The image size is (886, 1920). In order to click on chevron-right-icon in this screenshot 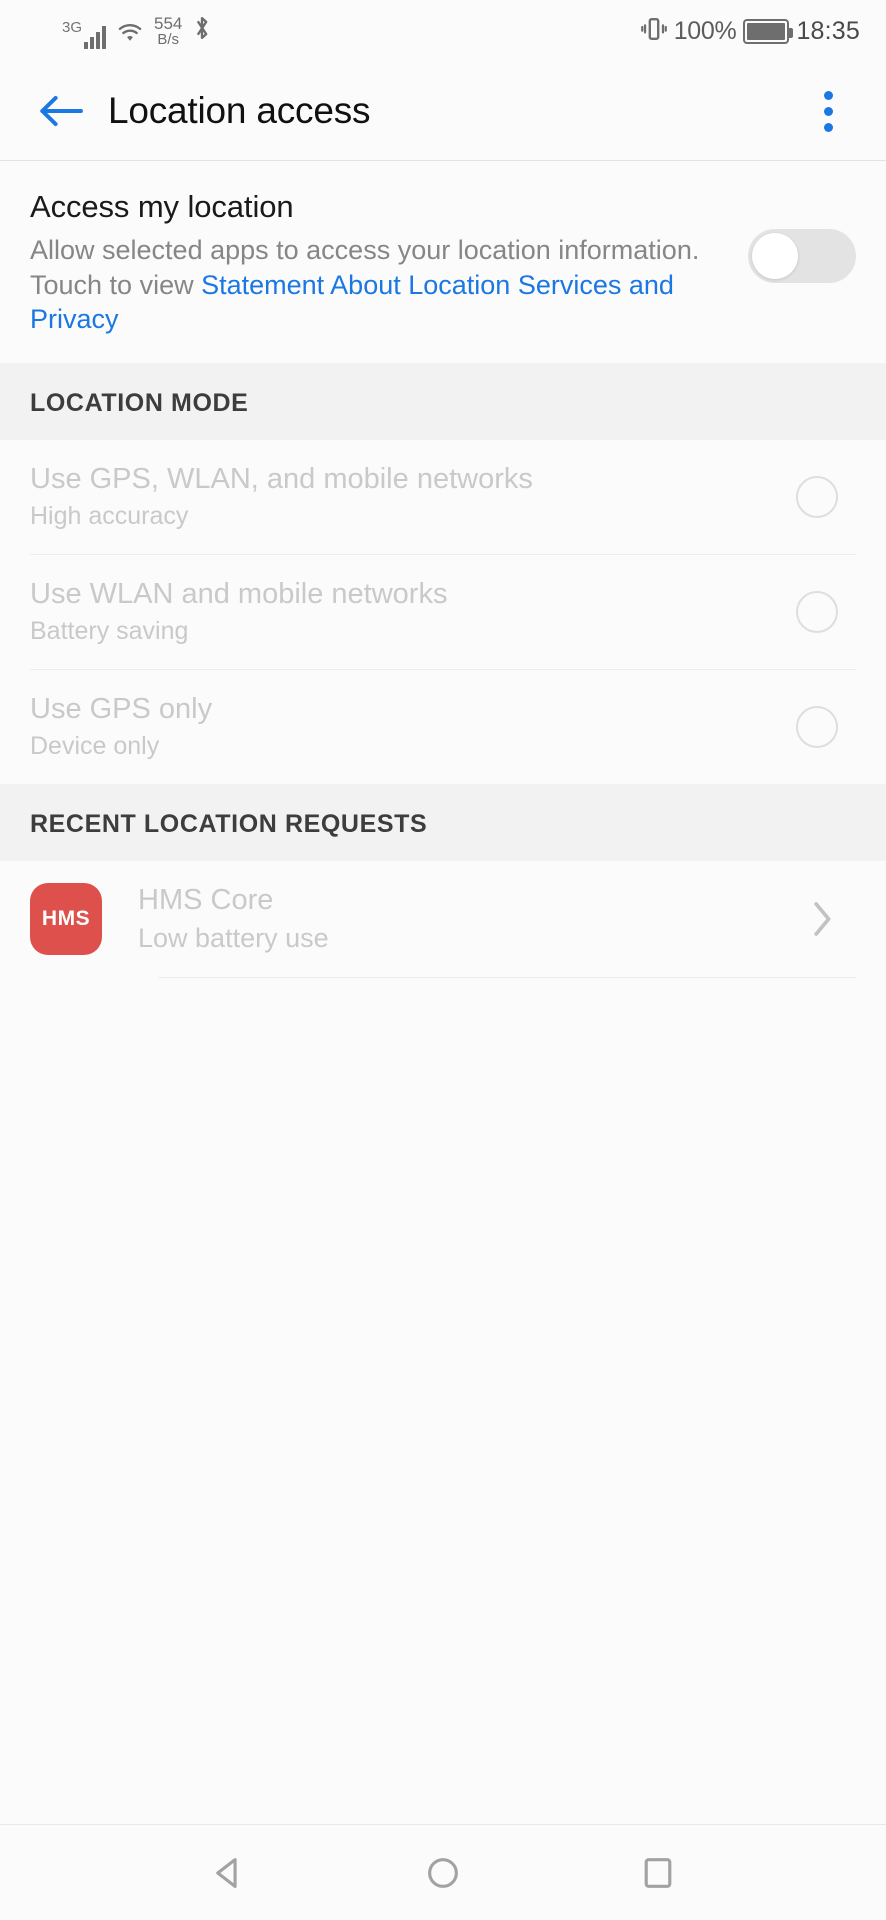, I will do `click(822, 919)`.